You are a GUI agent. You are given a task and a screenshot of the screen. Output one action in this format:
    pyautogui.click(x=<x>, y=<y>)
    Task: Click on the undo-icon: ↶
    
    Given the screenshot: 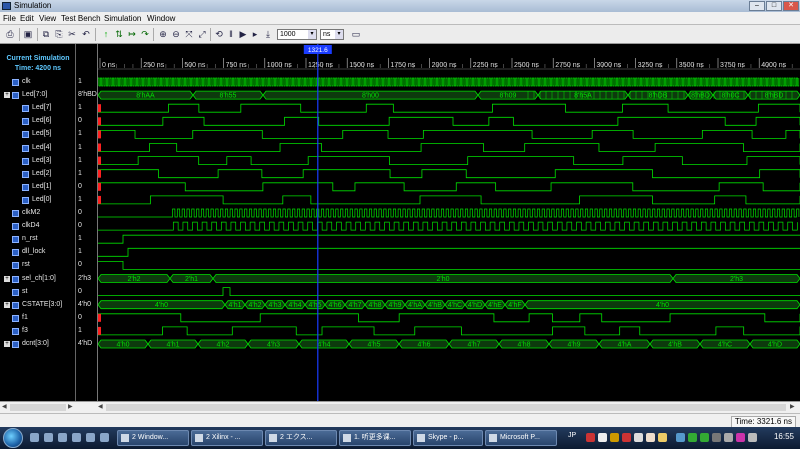 What is the action you would take?
    pyautogui.click(x=86, y=34)
    